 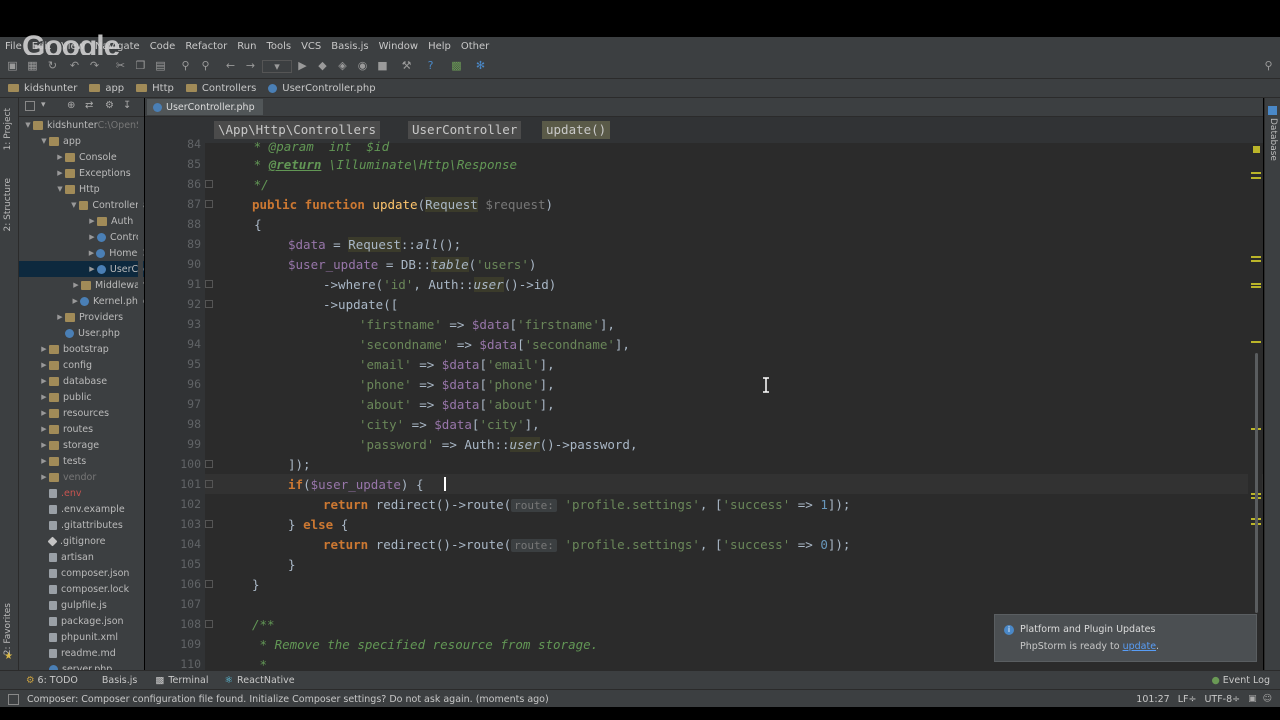 I want to click on structure-tool-tab: 2: Structure, so click(x=8, y=205).